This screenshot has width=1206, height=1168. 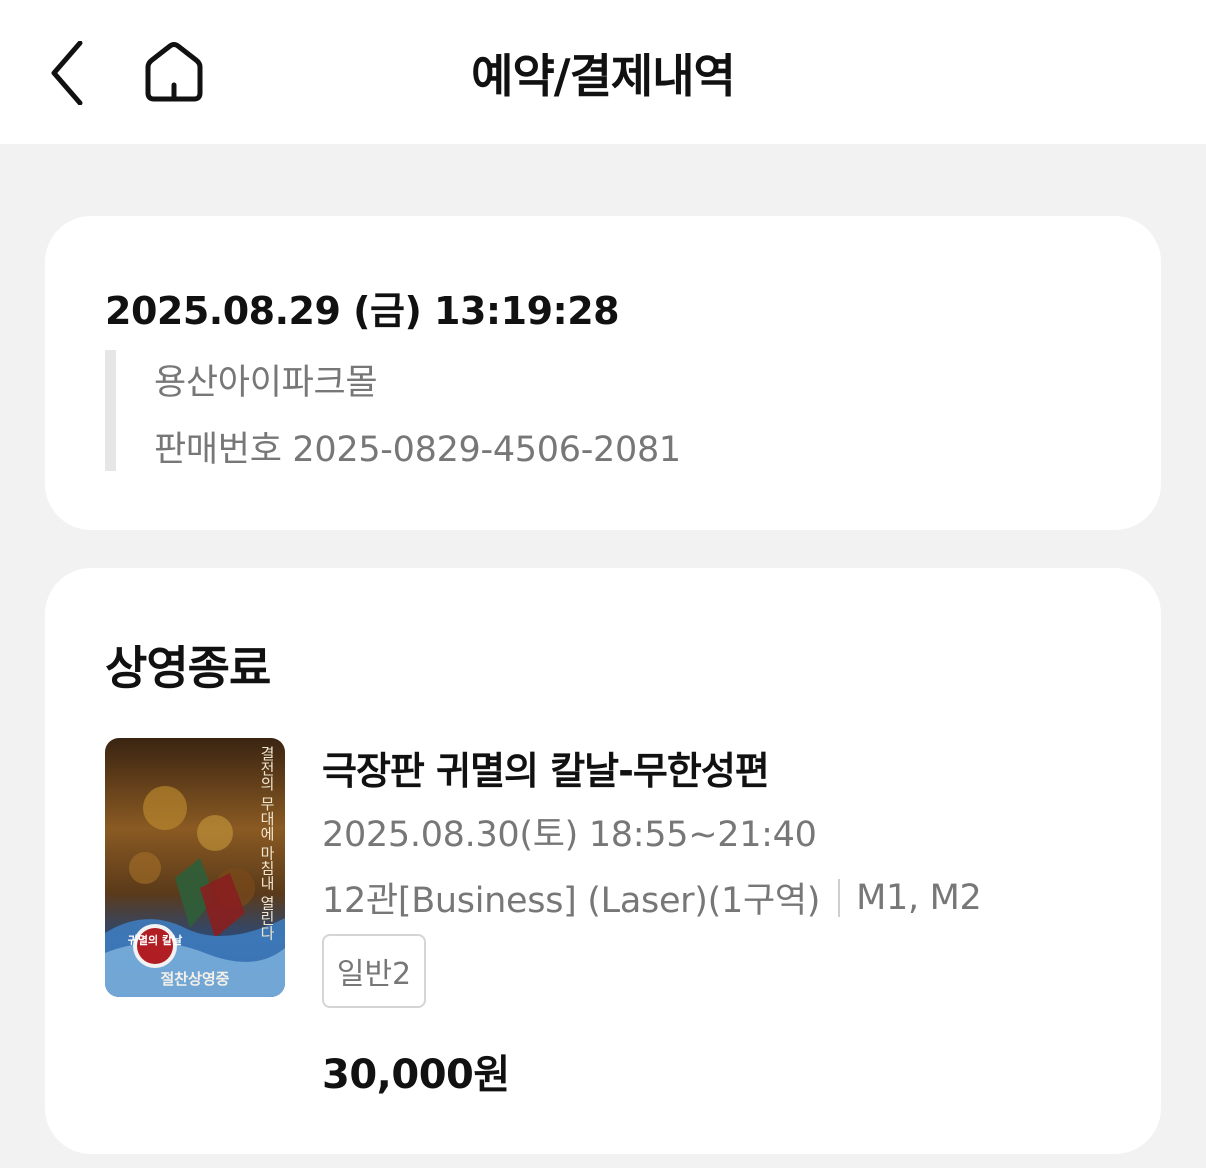 I want to click on order-datetime: 2025.08.29 (금) 13:19:28, so click(x=362, y=311).